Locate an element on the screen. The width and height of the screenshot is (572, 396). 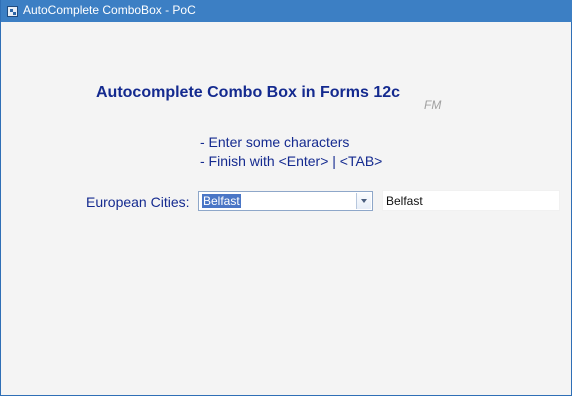
european-cities-combobox: Belfast is located at coordinates (285, 201).